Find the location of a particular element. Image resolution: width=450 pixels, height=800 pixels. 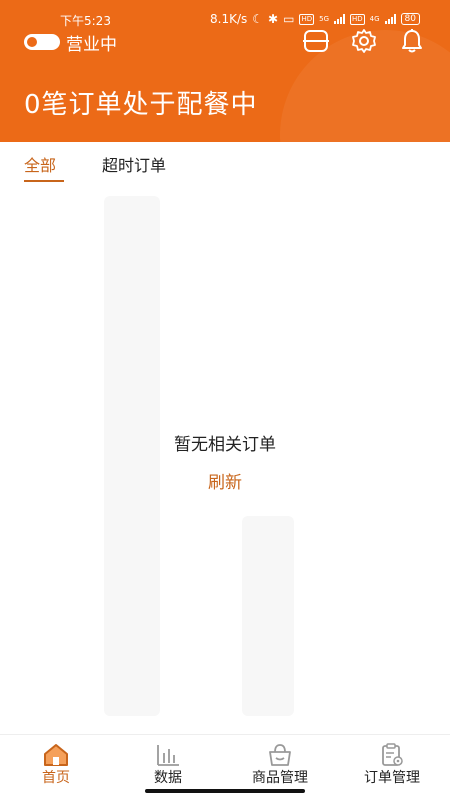

system-status-bar: 下午5:23 8.1K/s ☾ ✱ ▭ HD 5G HD 4G 80 is located at coordinates (225, 20).